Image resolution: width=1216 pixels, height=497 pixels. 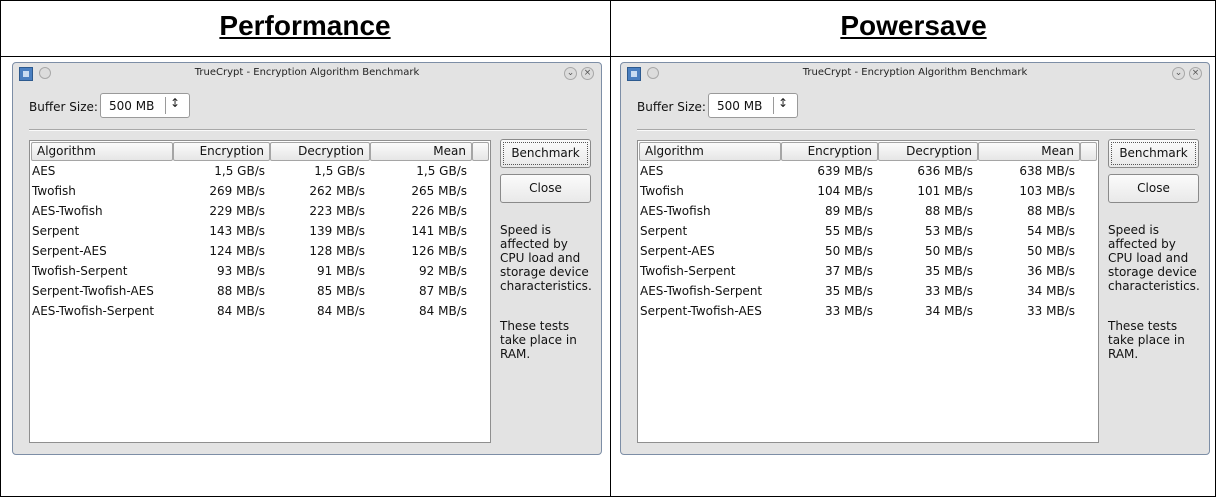 I want to click on truecrypt-app-icon, so click(x=634, y=74).